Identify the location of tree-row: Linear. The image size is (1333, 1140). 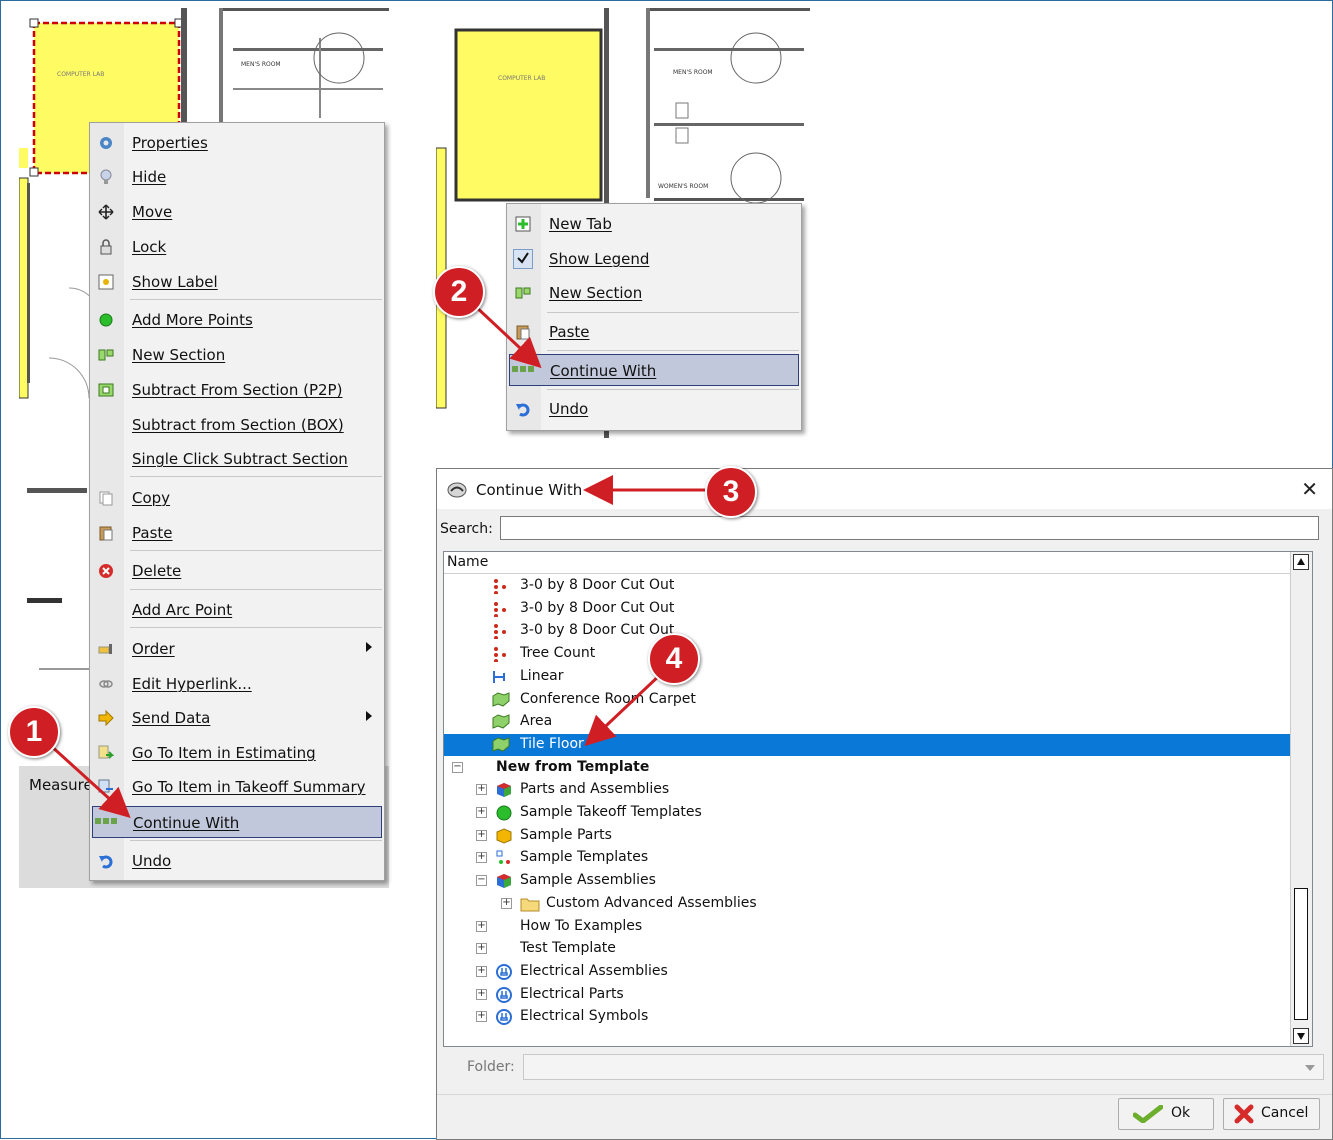
(868, 677).